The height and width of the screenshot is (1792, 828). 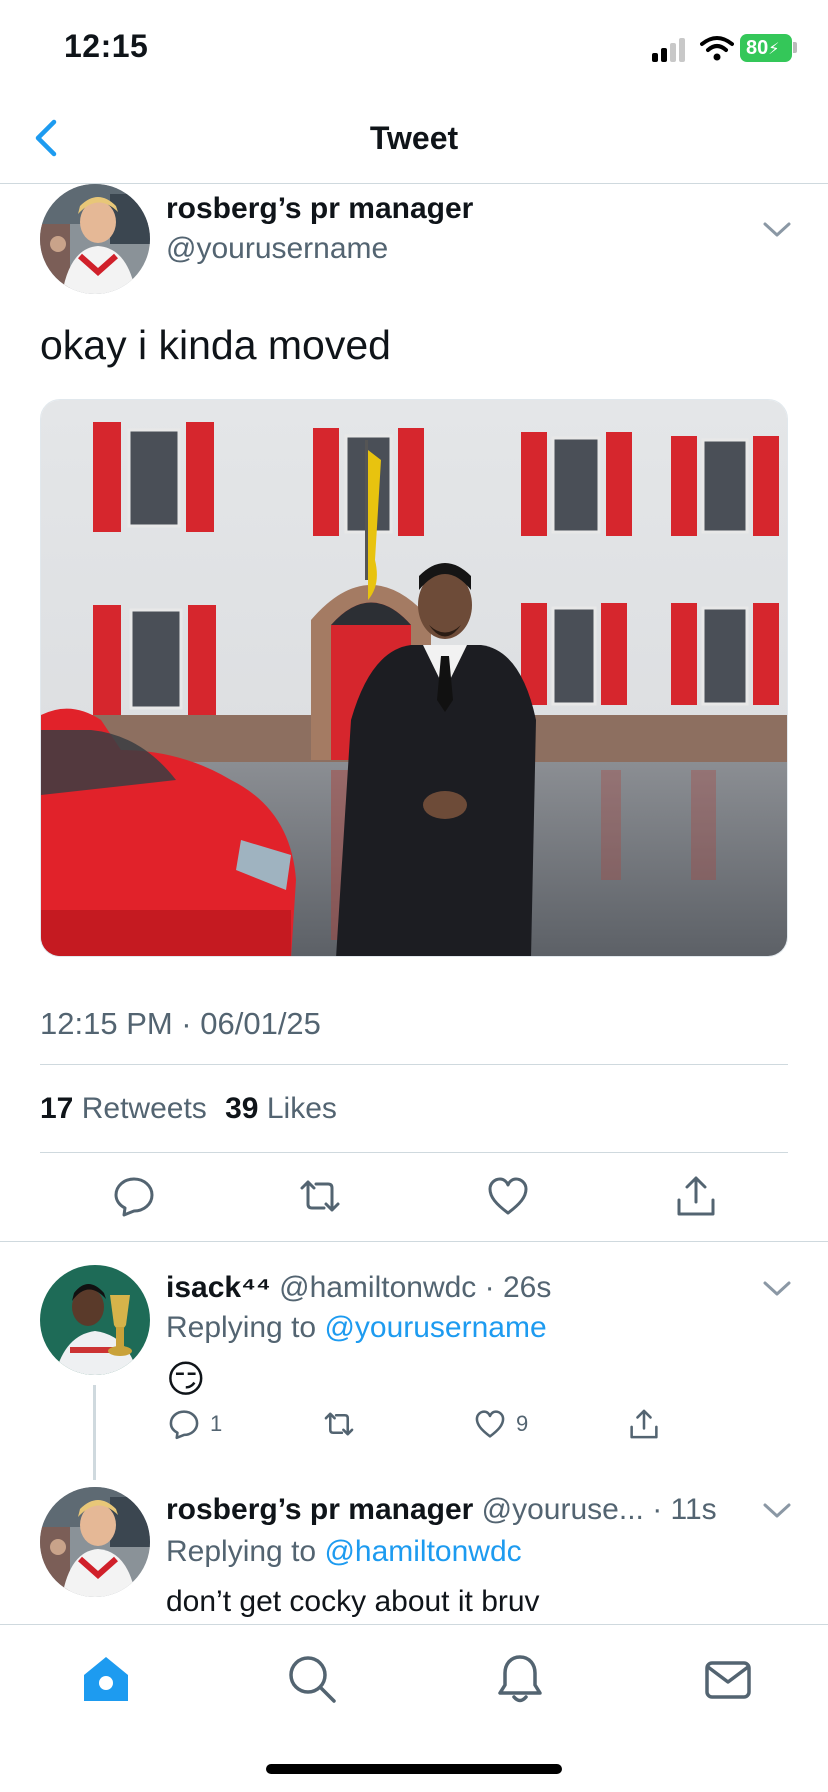 I want to click on charging-bolt-icon: ⚡, so click(x=774, y=49).